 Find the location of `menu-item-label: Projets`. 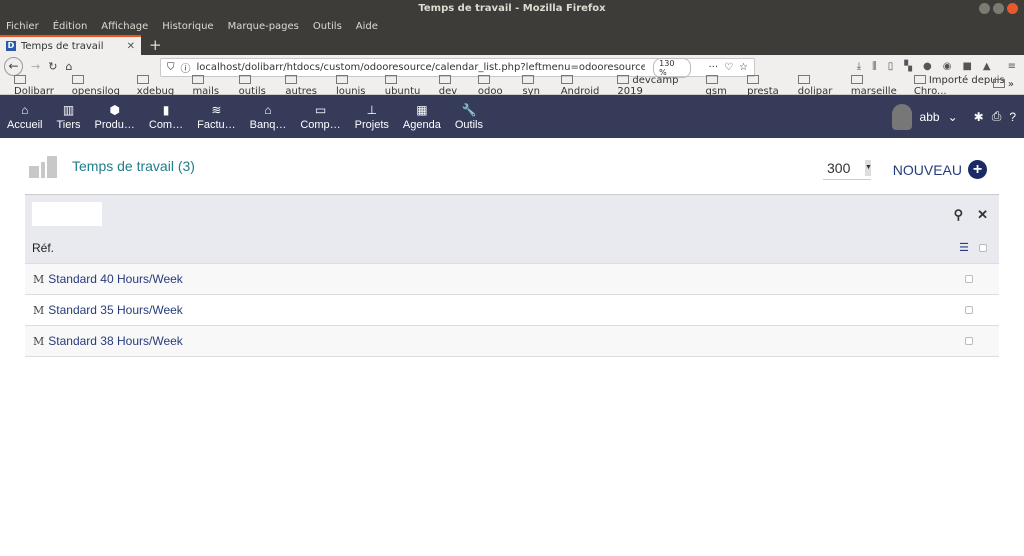

menu-item-label: Projets is located at coordinates (371, 124).